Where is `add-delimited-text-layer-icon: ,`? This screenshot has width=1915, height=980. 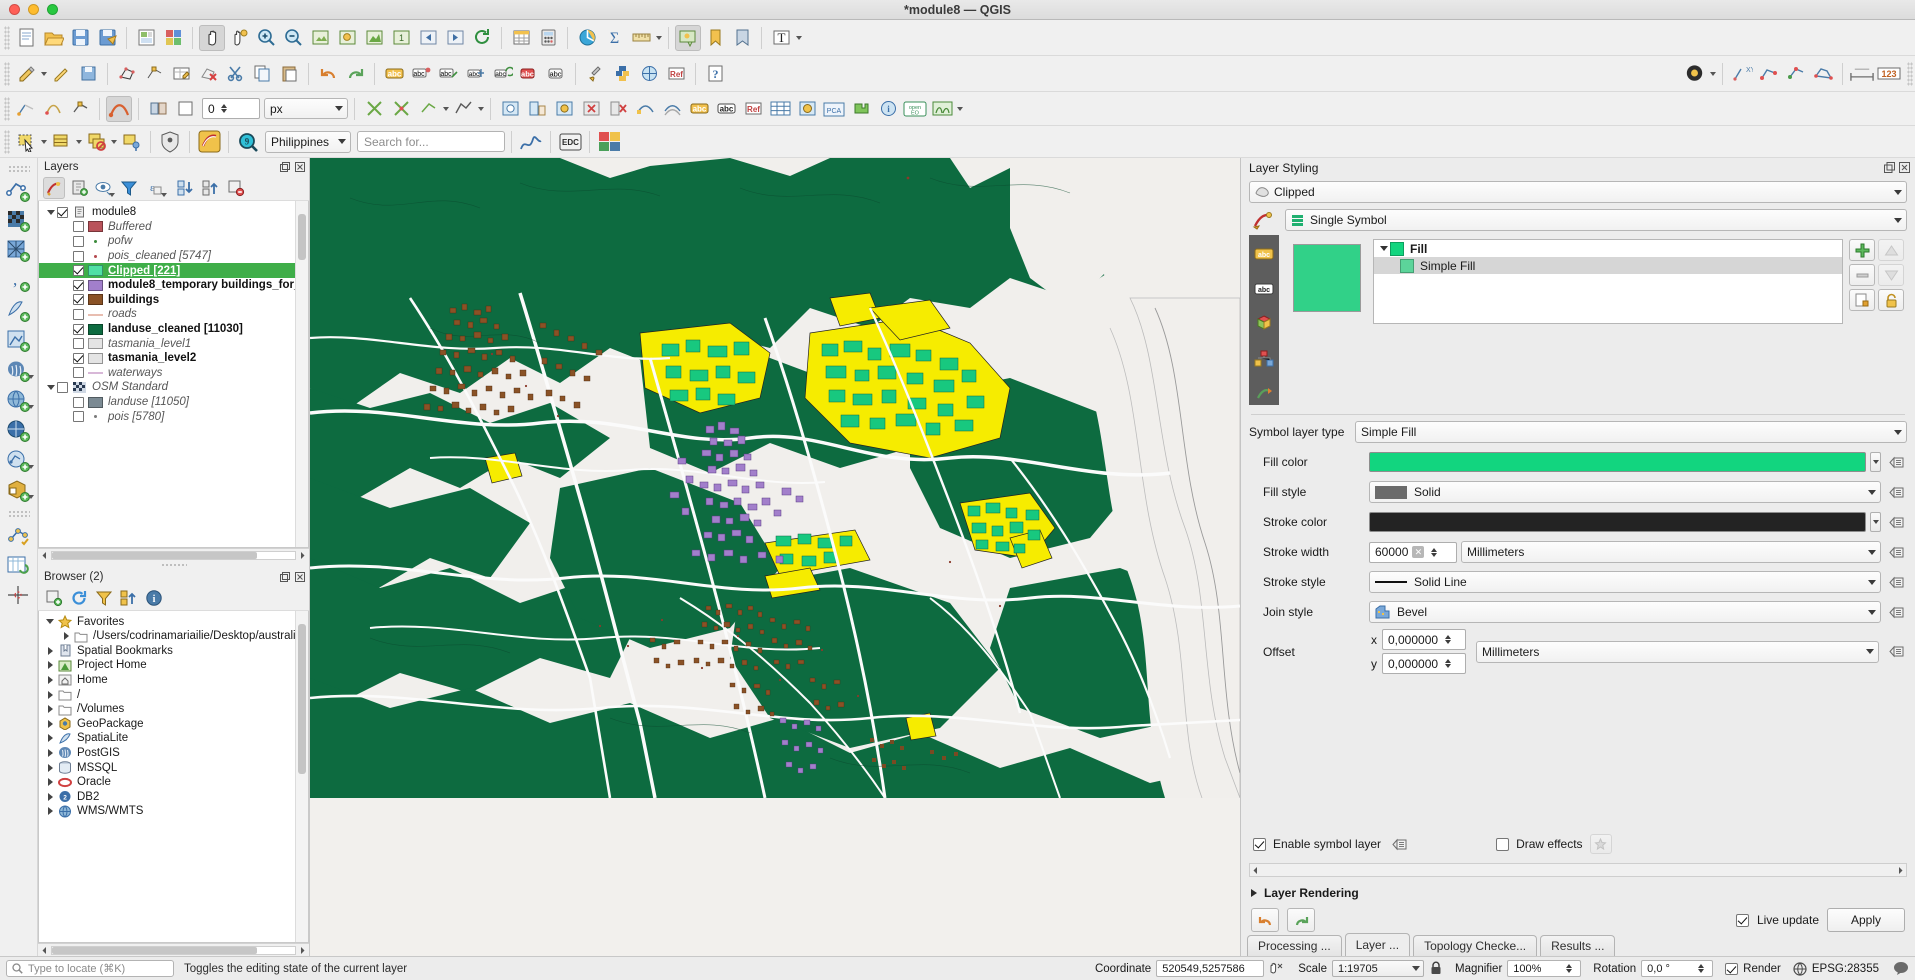
add-delimited-text-layer-icon: , is located at coordinates (19, 281).